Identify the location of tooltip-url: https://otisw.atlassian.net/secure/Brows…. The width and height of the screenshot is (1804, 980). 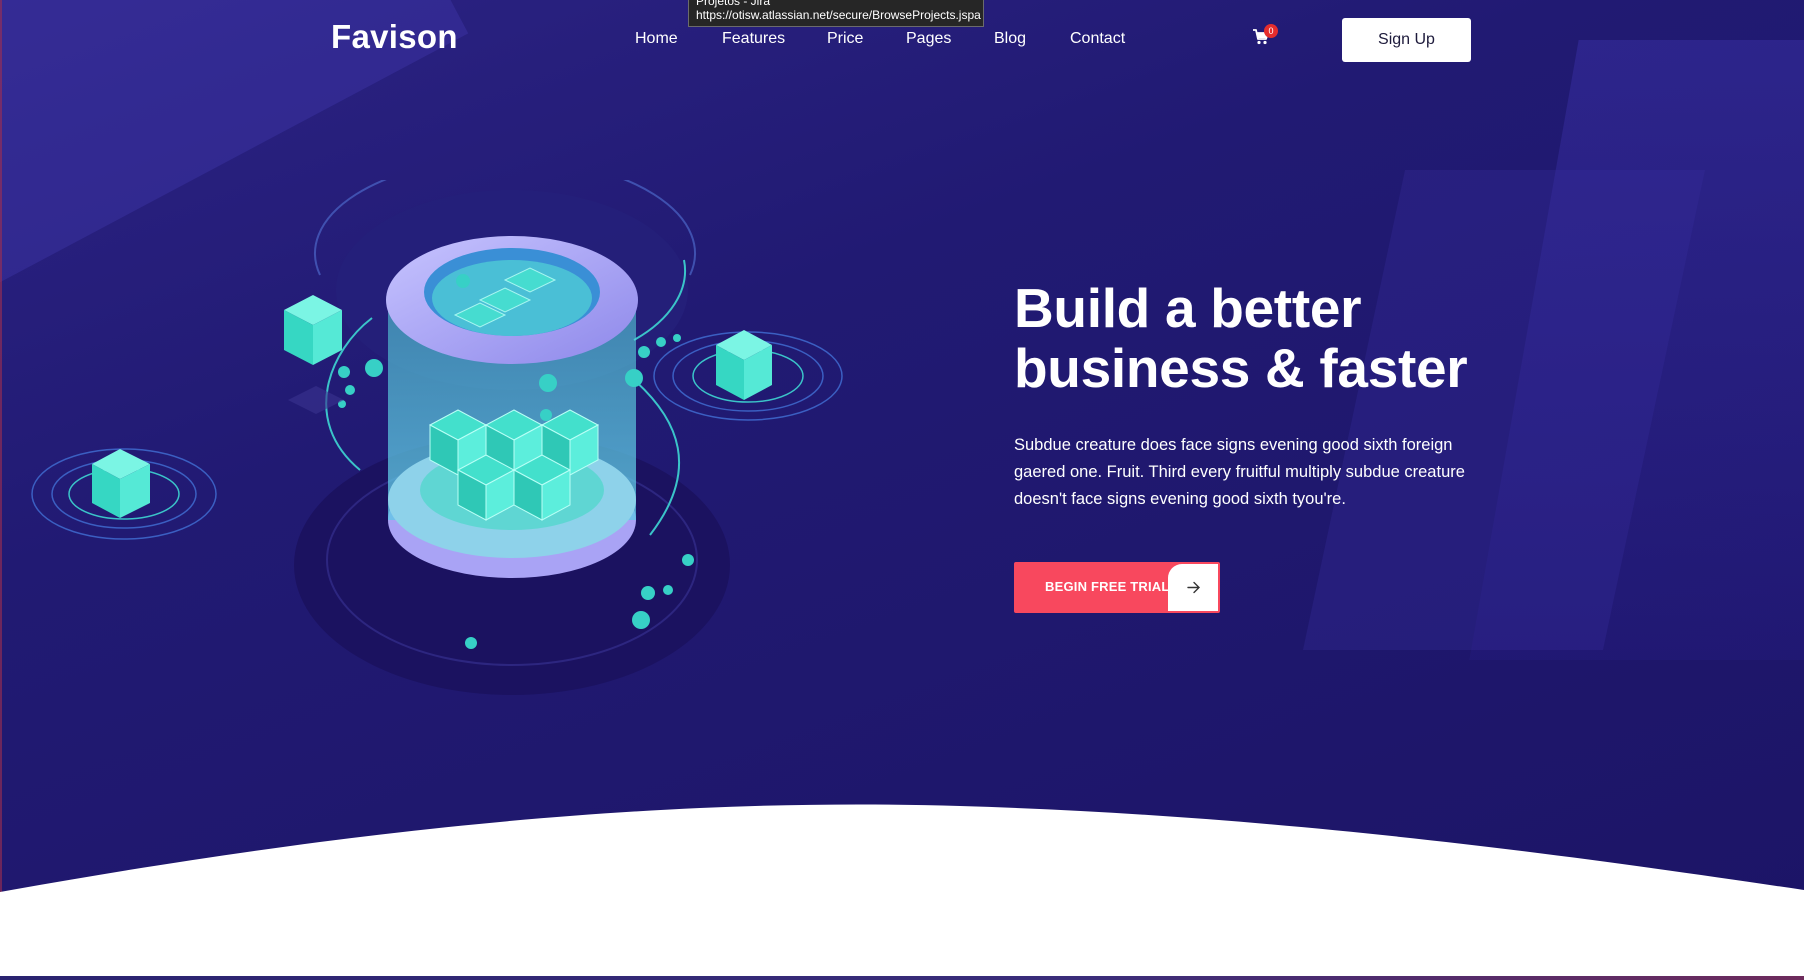
(838, 15).